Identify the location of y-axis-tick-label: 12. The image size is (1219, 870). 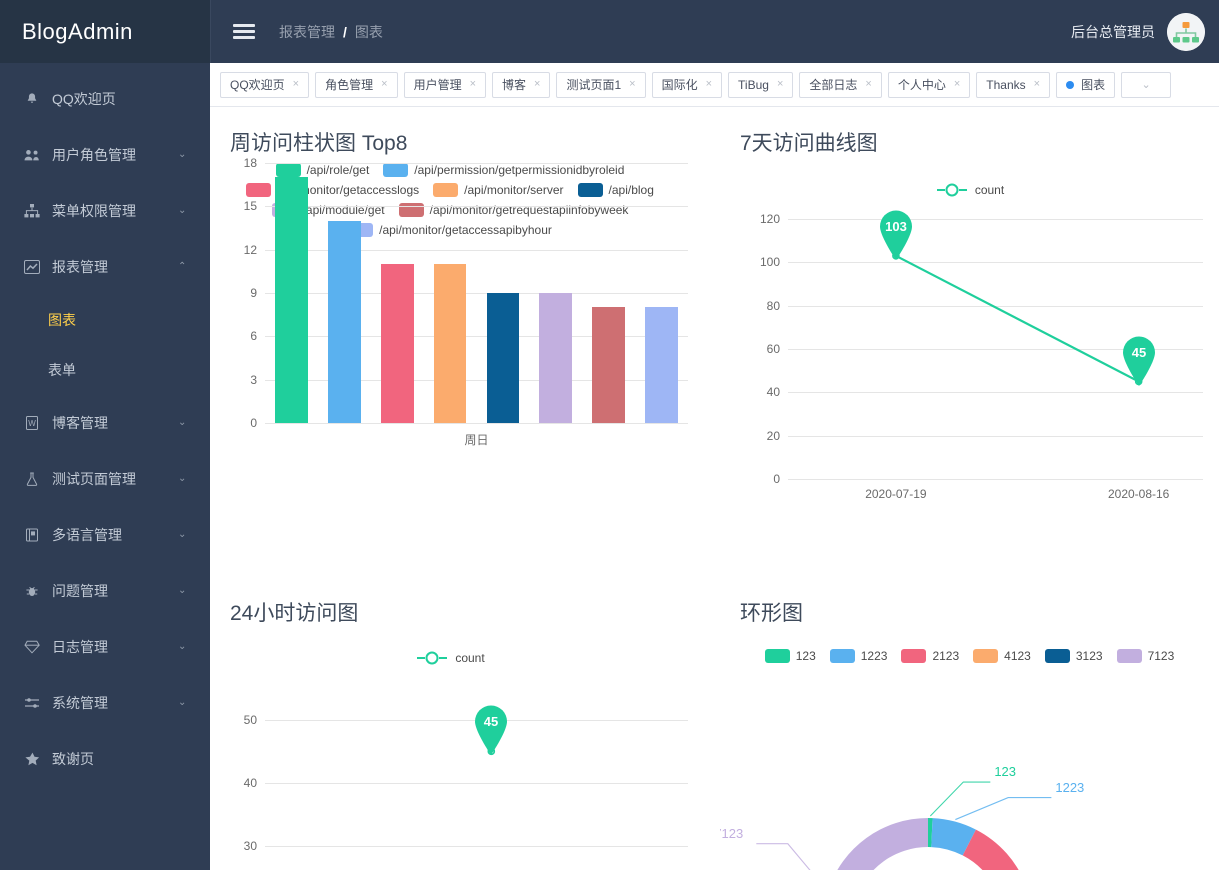
(250, 249).